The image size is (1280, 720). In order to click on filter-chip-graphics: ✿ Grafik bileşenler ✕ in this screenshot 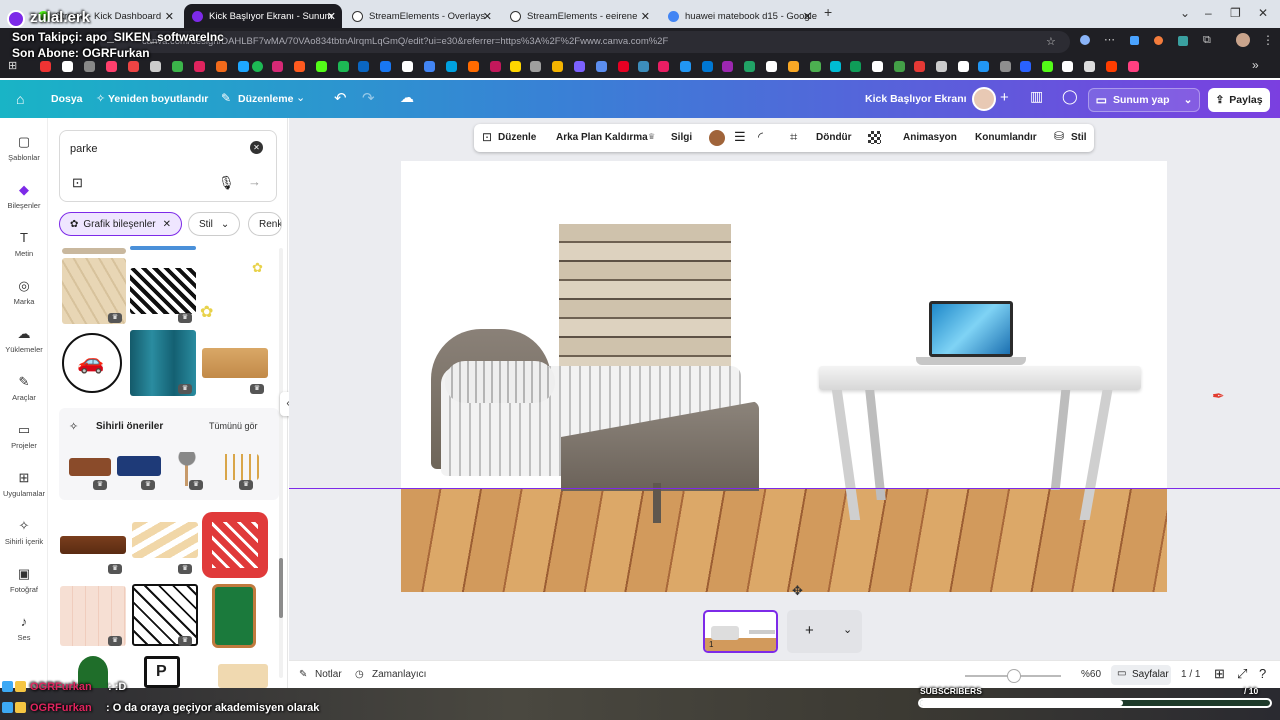, I will do `click(121, 224)`.